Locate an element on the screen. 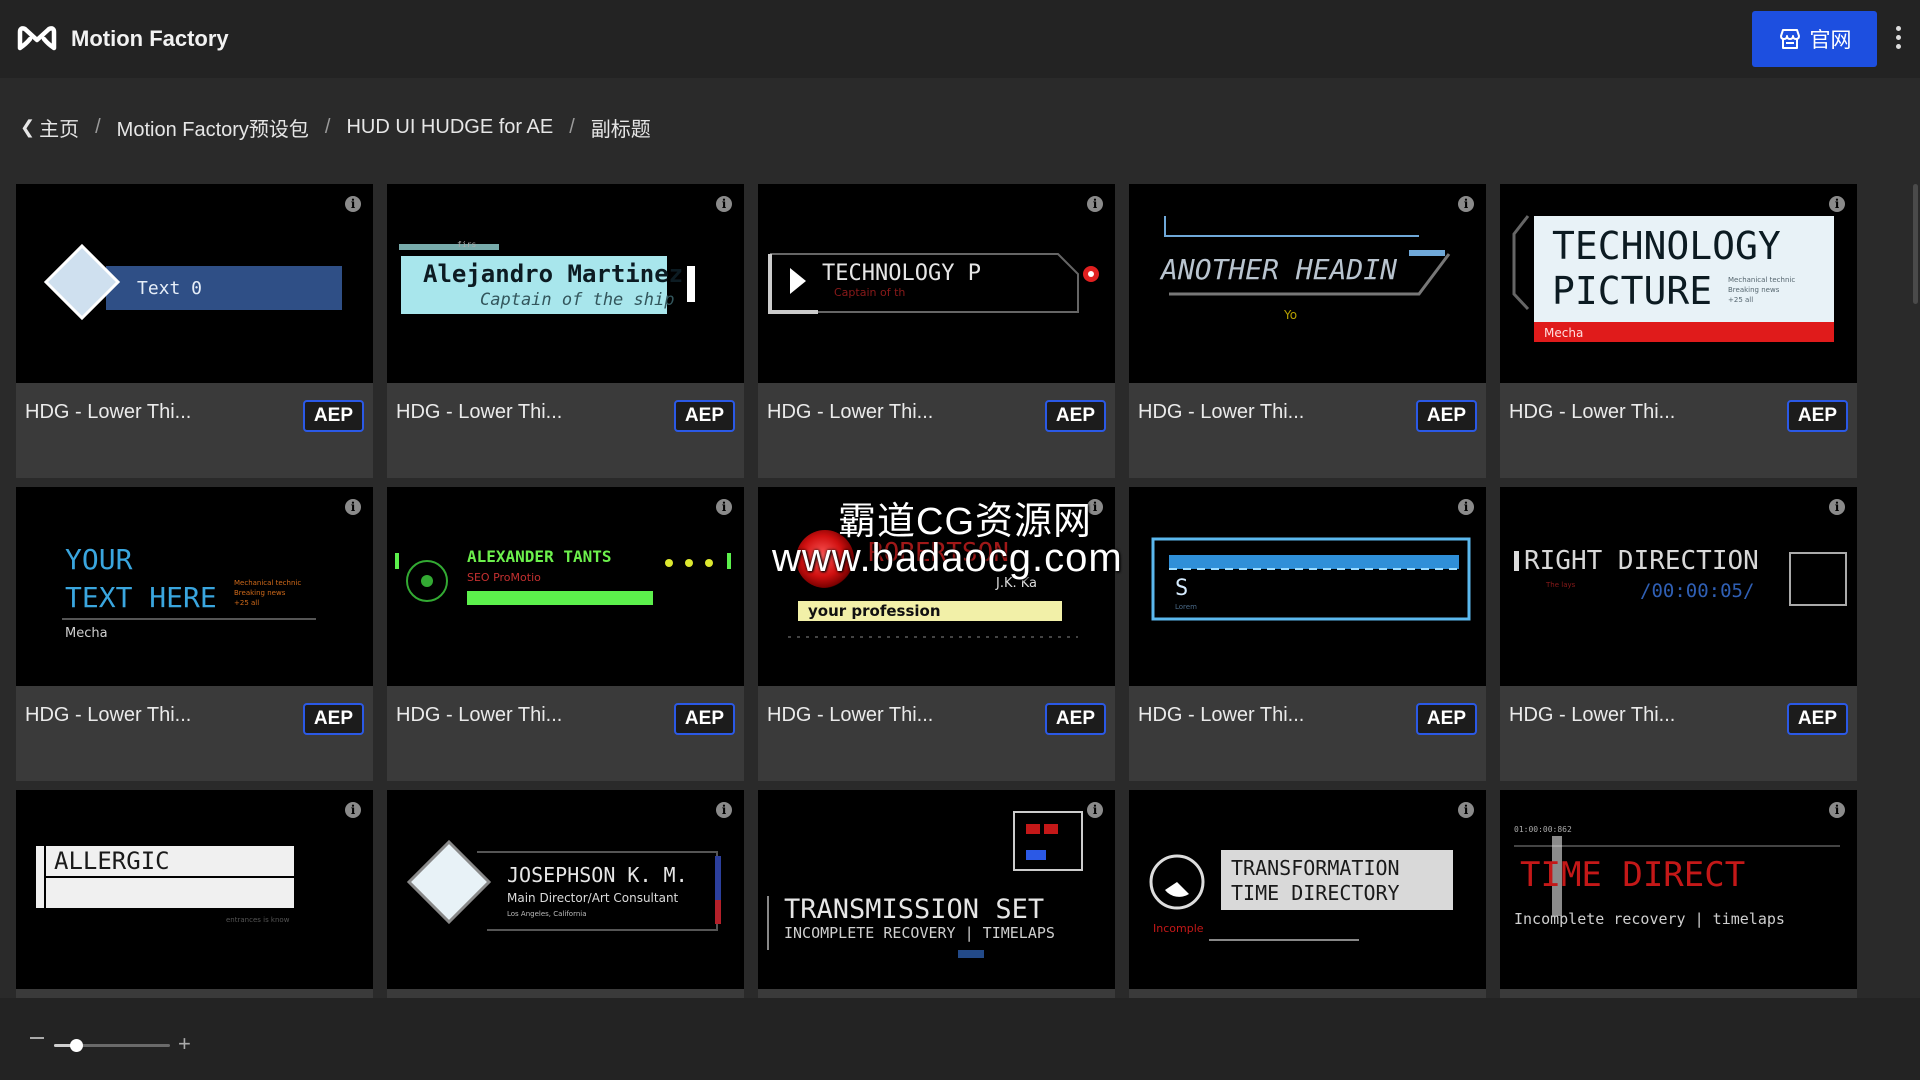 This screenshot has height=1080, width=1920. preview-text: TRANSMISSION SET is located at coordinates (914, 909).